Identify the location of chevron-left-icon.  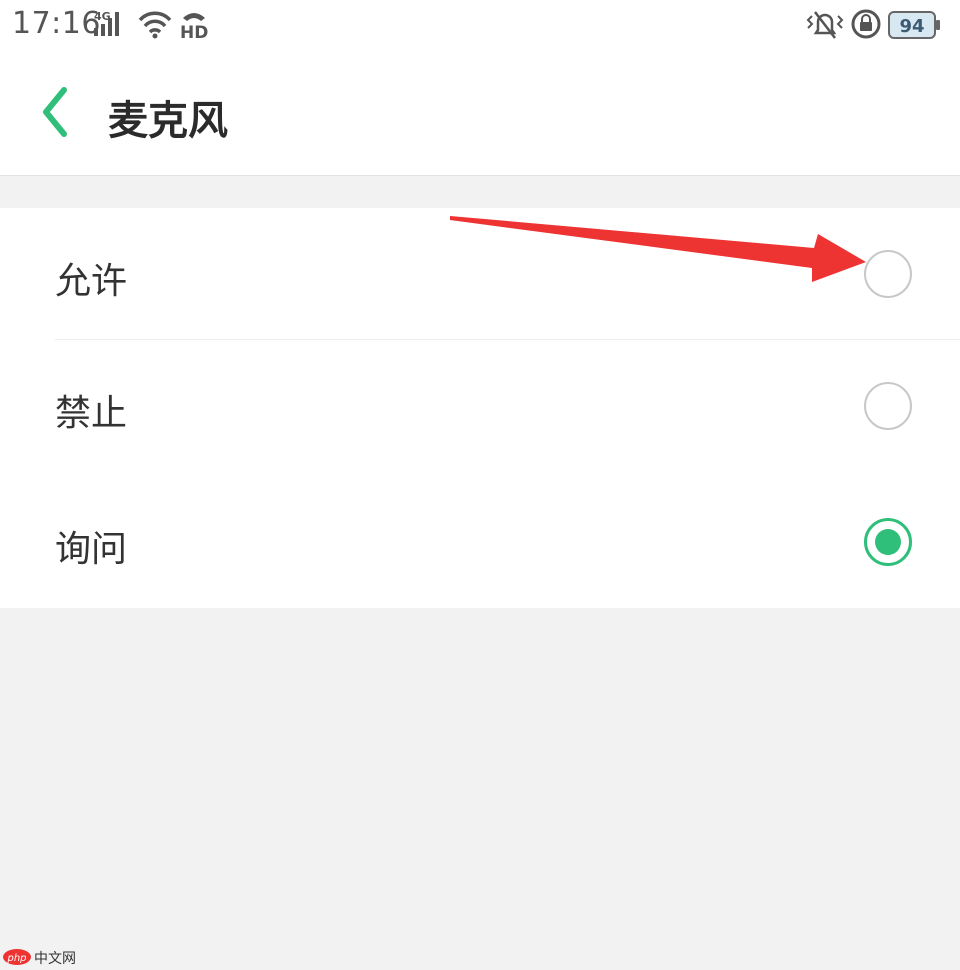
(55, 112).